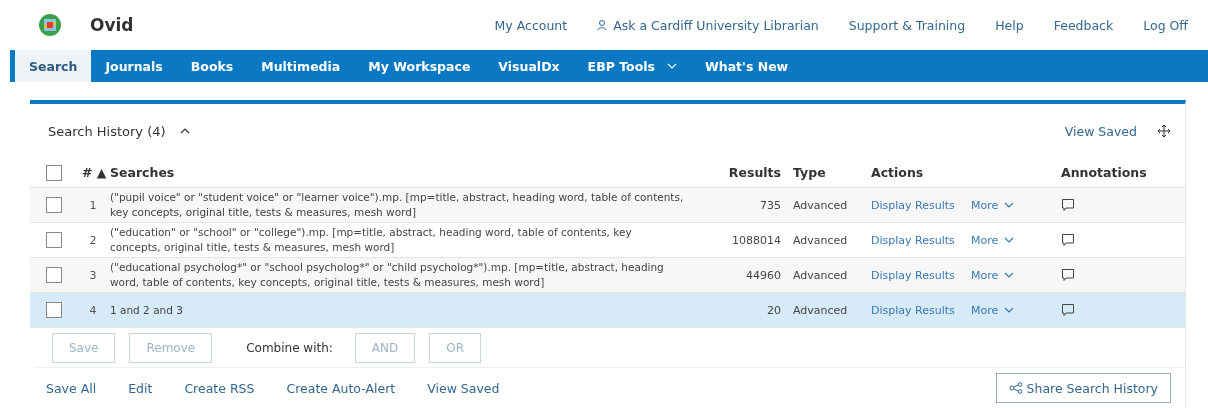 The width and height of the screenshot is (1208, 408). I want to click on row-number: 2, so click(93, 240).